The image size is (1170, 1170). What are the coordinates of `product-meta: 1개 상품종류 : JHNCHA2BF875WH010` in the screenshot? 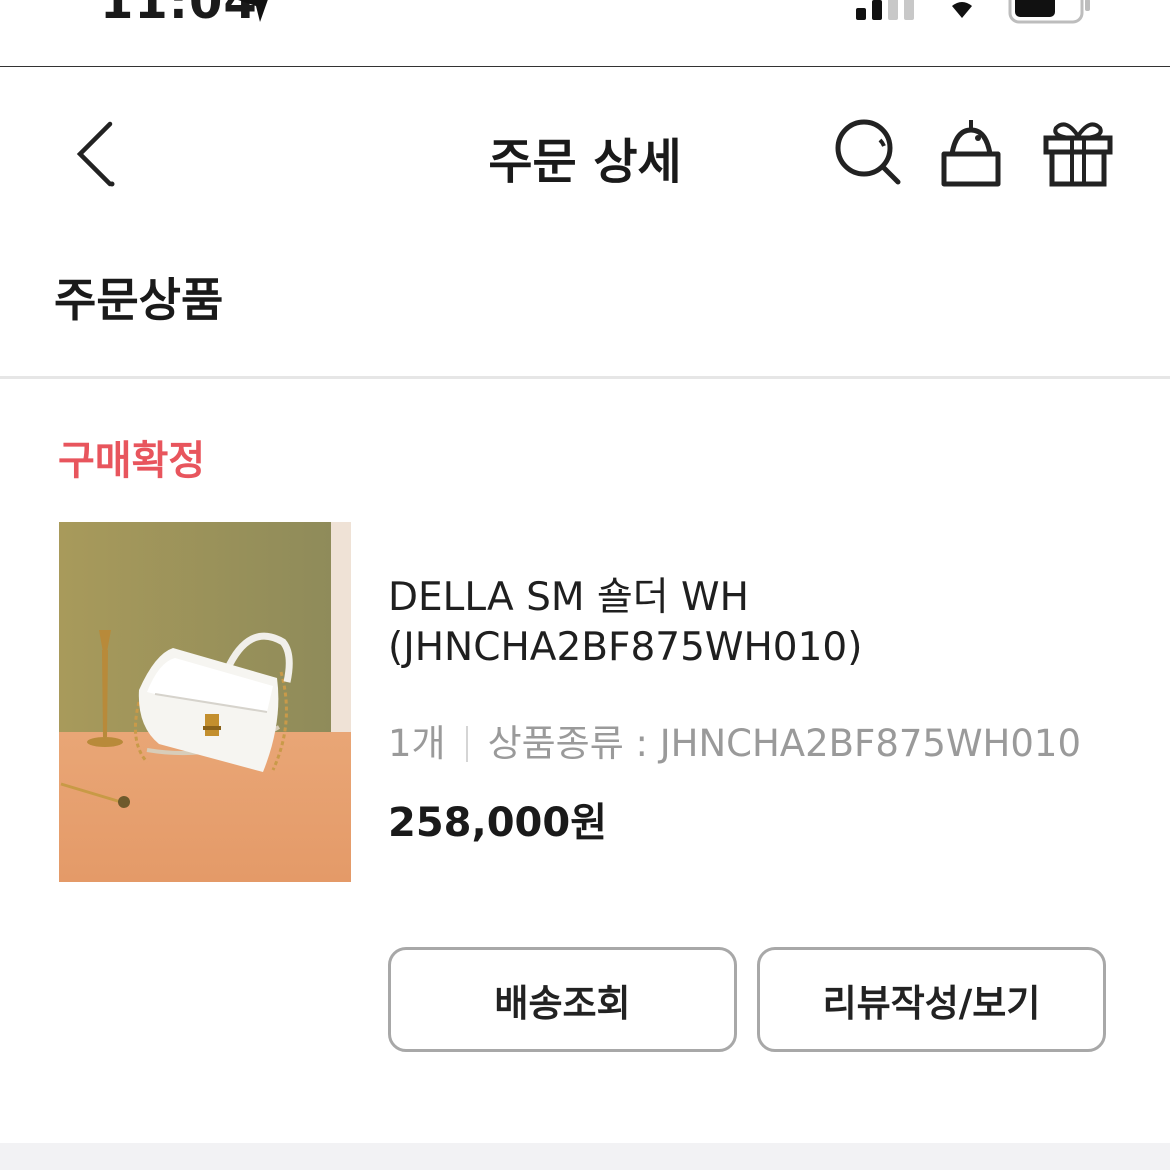 It's located at (734, 740).